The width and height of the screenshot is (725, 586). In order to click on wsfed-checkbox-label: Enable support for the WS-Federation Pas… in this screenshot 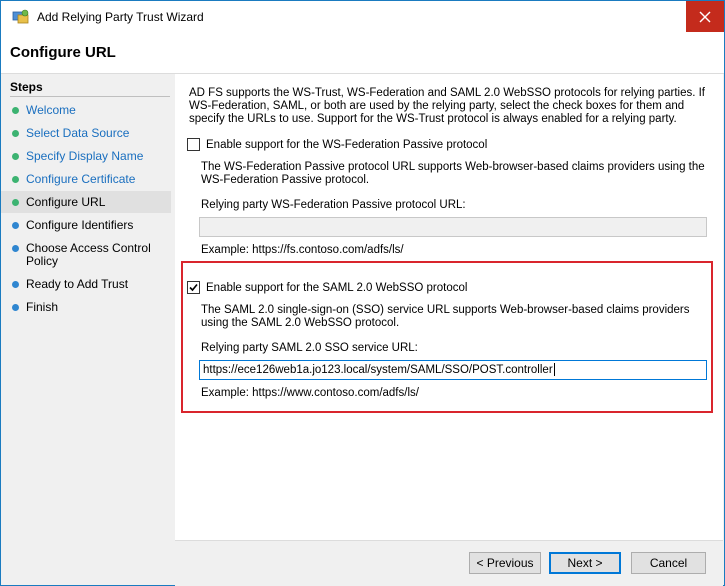, I will do `click(347, 144)`.